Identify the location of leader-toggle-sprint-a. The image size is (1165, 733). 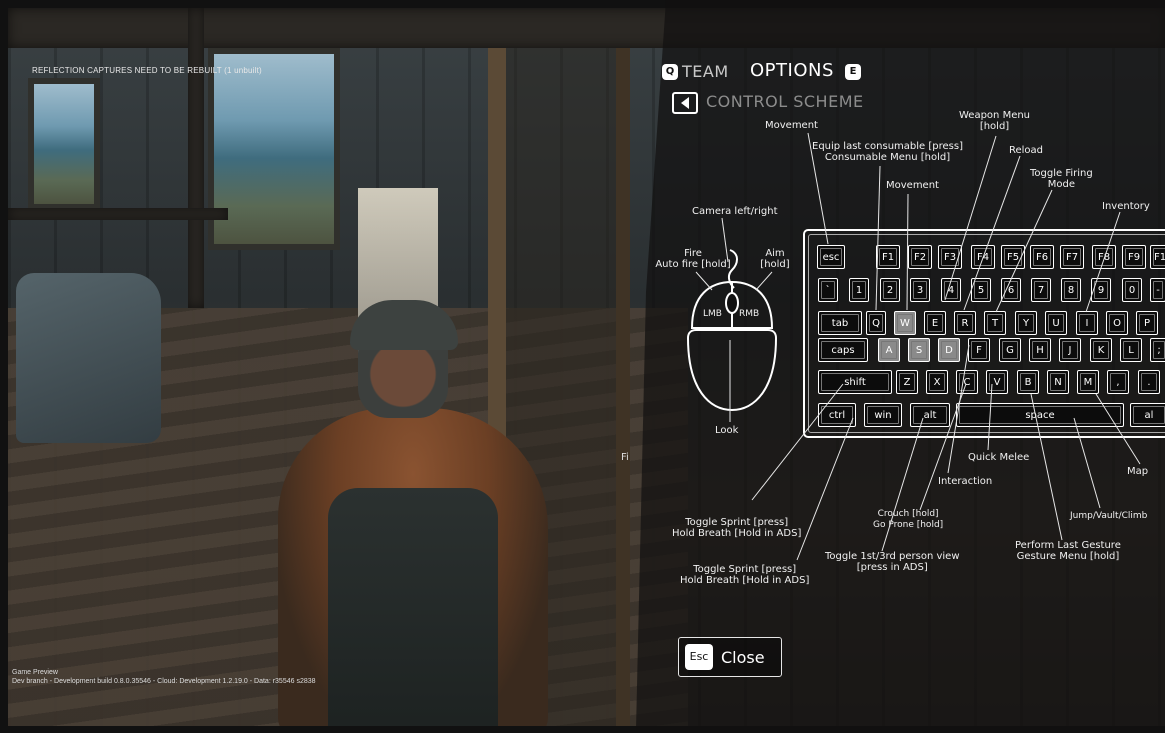
(797, 442).